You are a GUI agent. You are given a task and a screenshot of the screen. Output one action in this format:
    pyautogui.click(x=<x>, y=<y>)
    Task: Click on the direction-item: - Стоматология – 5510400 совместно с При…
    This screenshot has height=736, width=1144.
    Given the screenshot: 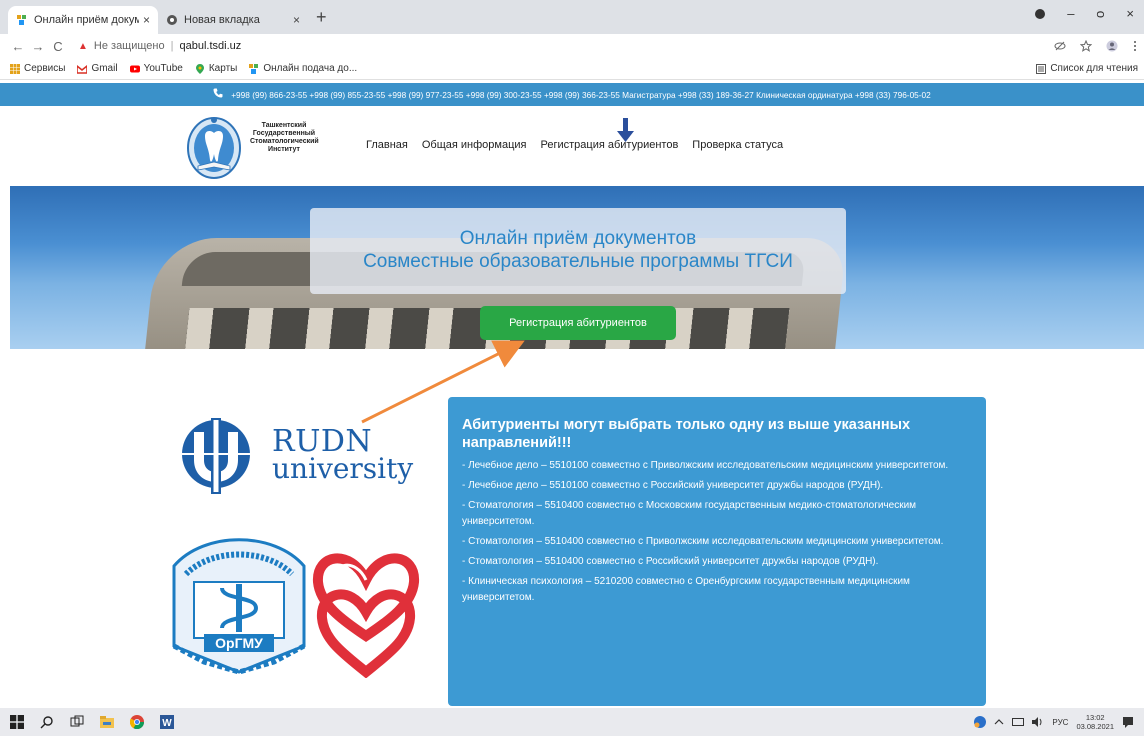 What is the action you would take?
    pyautogui.click(x=703, y=541)
    